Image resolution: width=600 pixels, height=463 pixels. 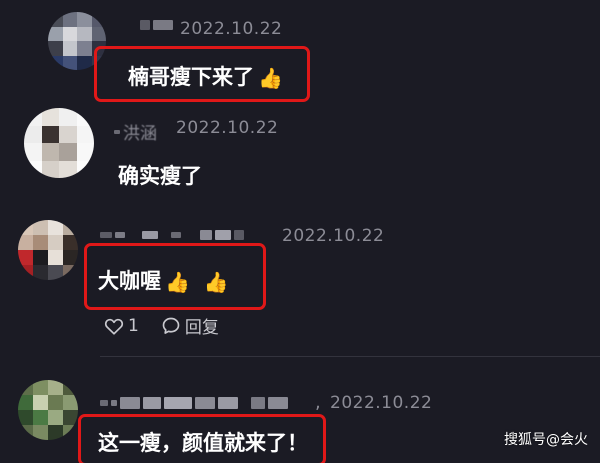 I want to click on comment-actions: 1 回复, so click(x=161, y=325).